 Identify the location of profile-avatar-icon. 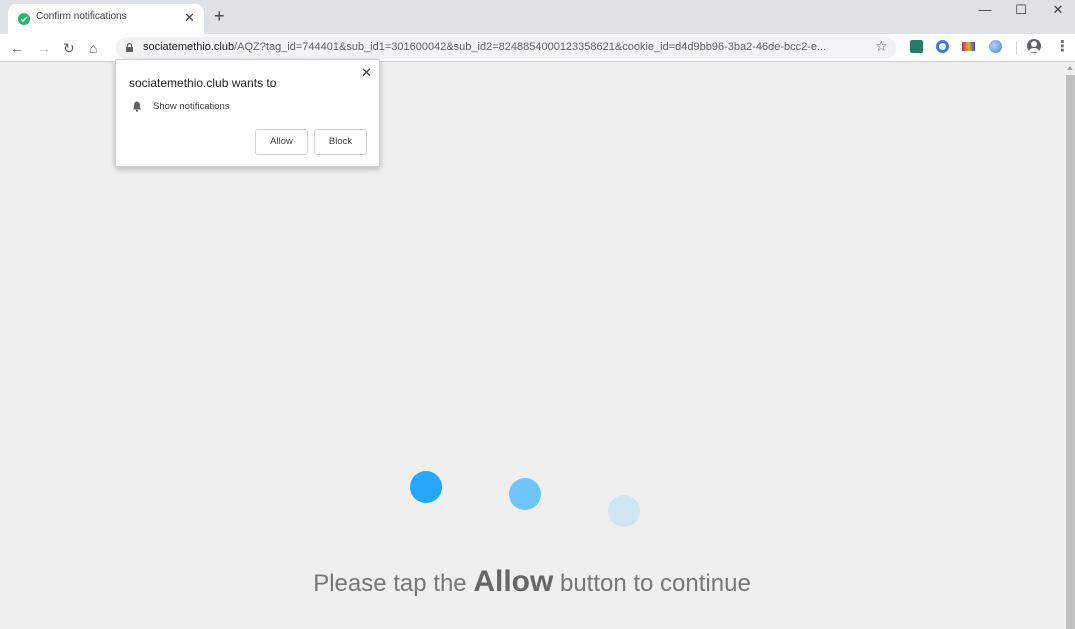
(1034, 46).